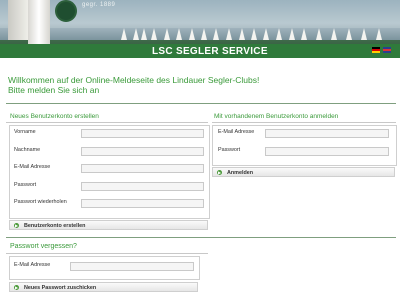  I want to click on login-title: Mit vorhandenem Benutzerkonto anmelden, so click(276, 116).